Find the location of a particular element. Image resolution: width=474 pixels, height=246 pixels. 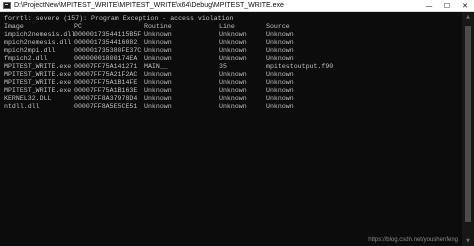

row-pc: 00007FF8A5E5CE51 is located at coordinates (106, 106).